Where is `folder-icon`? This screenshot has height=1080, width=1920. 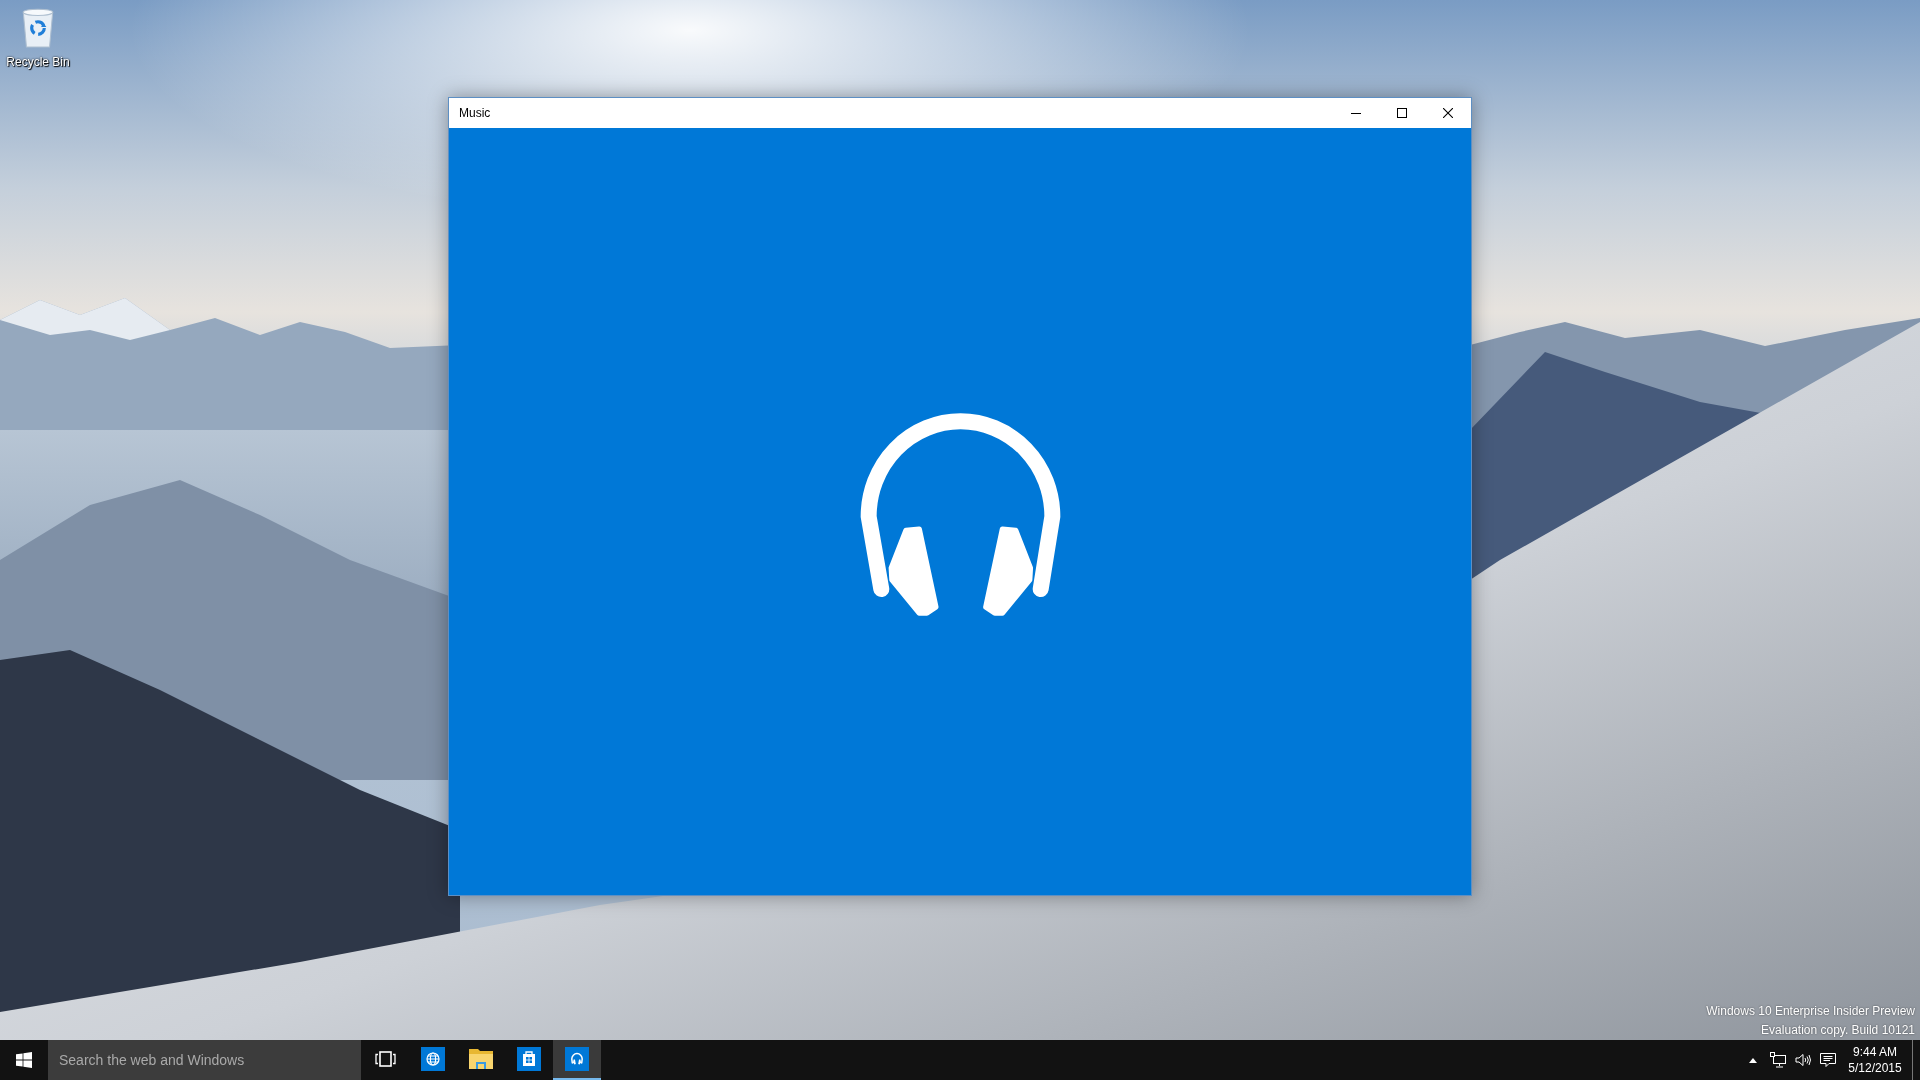
folder-icon is located at coordinates (481, 1059).